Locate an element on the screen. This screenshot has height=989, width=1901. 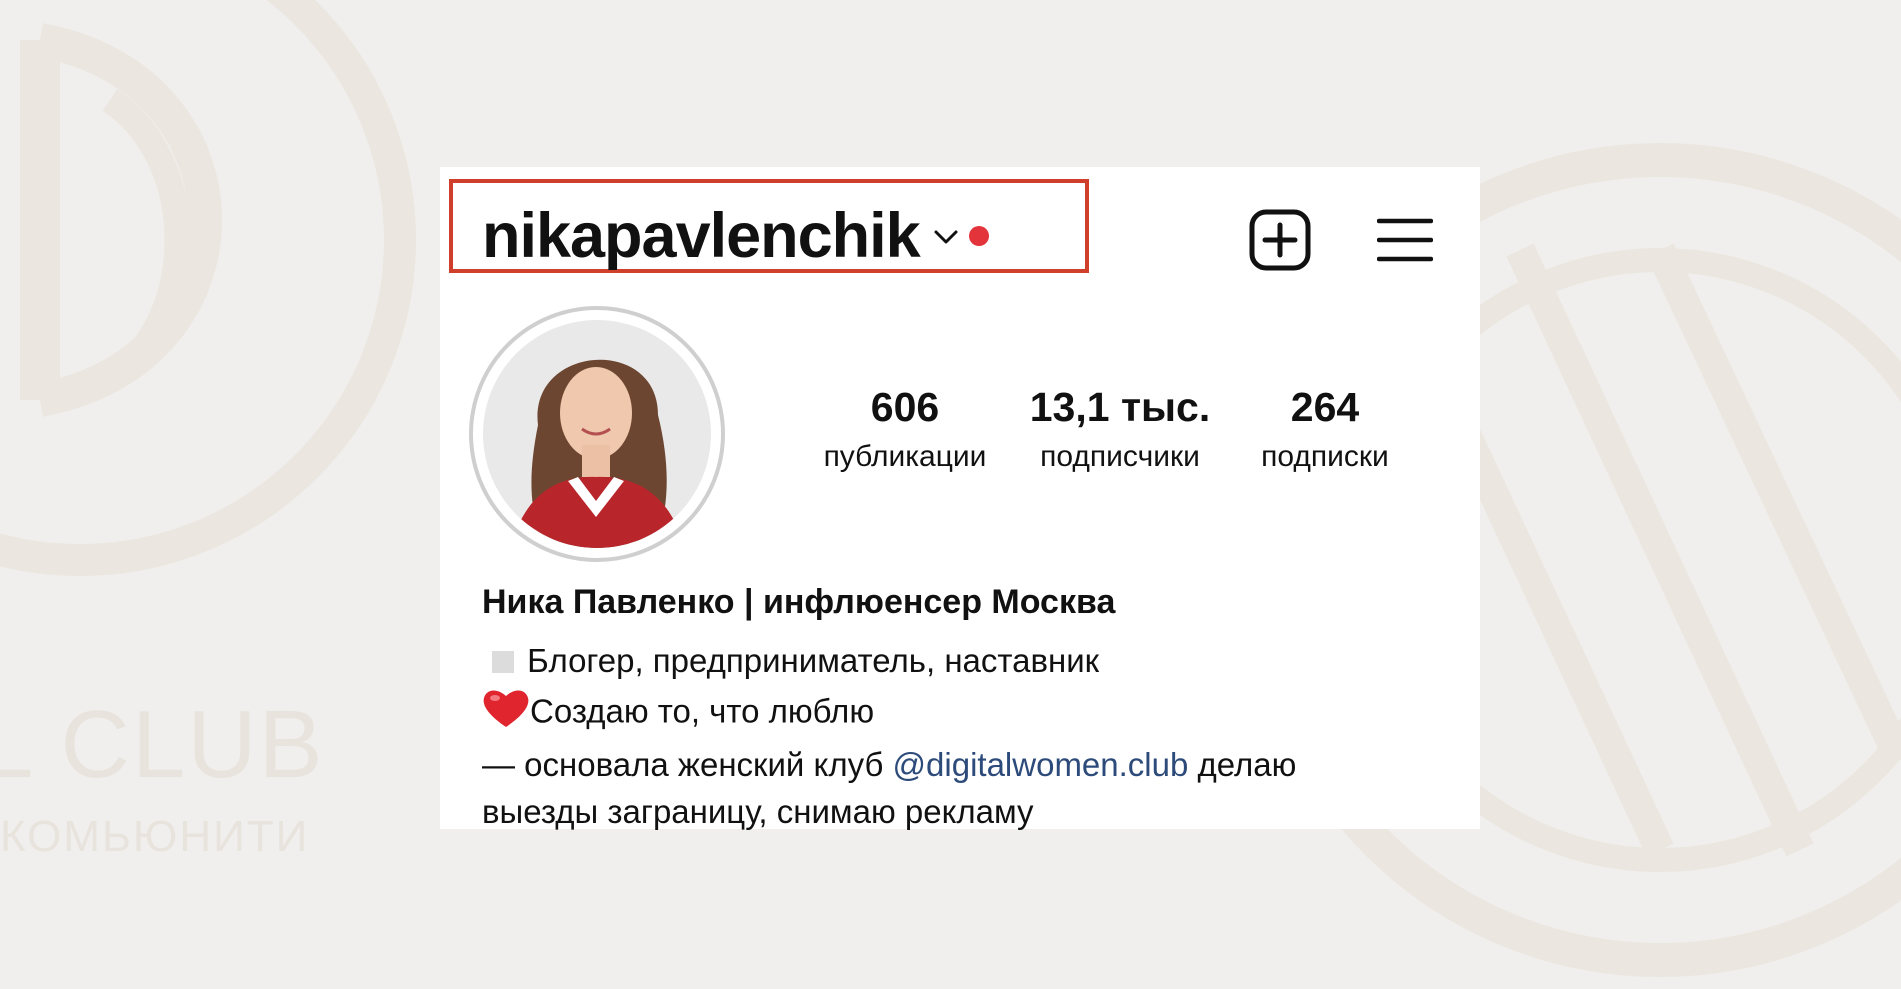
background-club-text: L CLUB is located at coordinates (162, 744).